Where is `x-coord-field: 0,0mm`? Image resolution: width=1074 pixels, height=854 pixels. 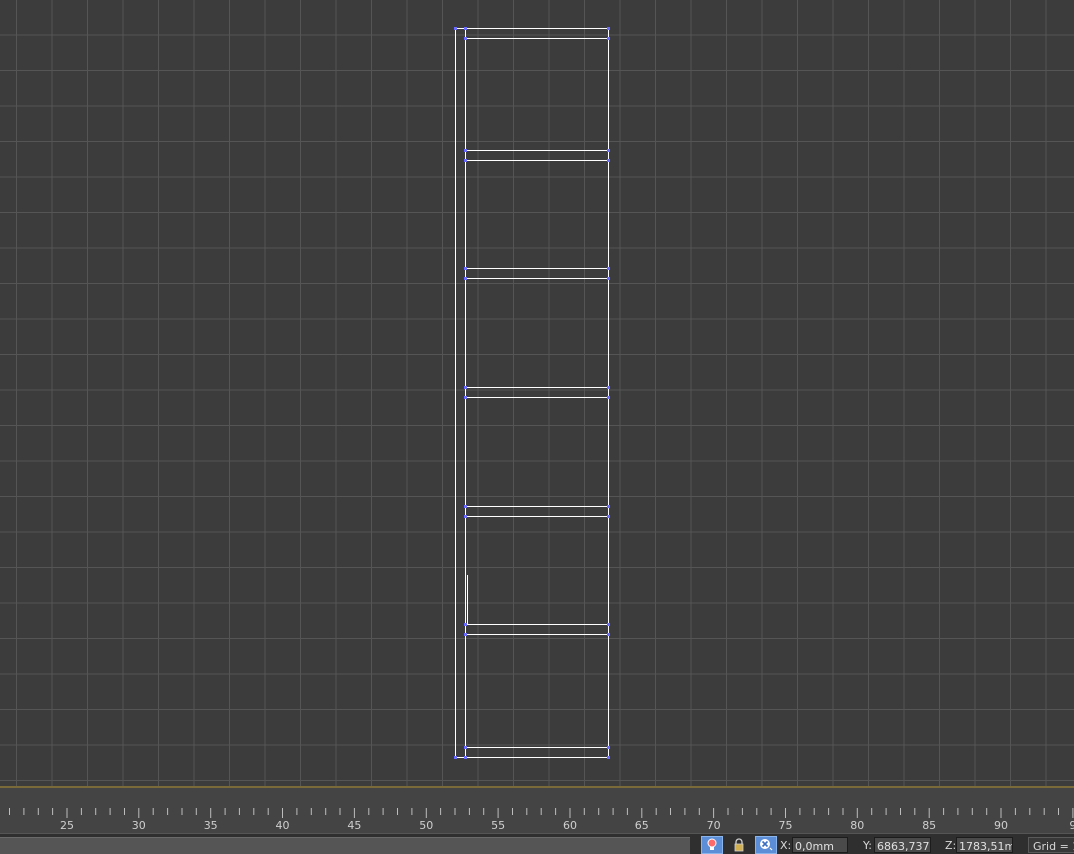
x-coord-field: 0,0mm is located at coordinates (820, 845).